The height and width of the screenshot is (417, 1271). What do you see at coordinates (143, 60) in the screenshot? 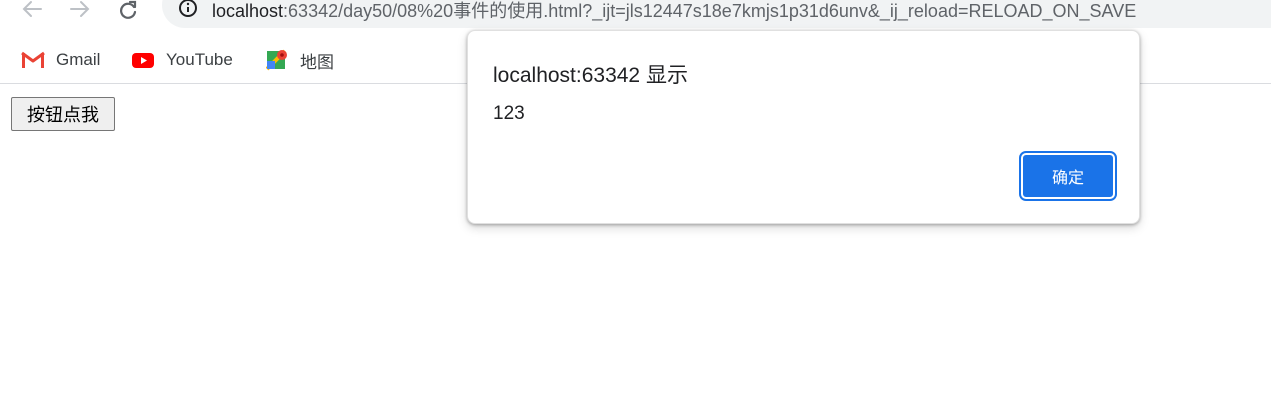
I see `youtube-icon` at bounding box center [143, 60].